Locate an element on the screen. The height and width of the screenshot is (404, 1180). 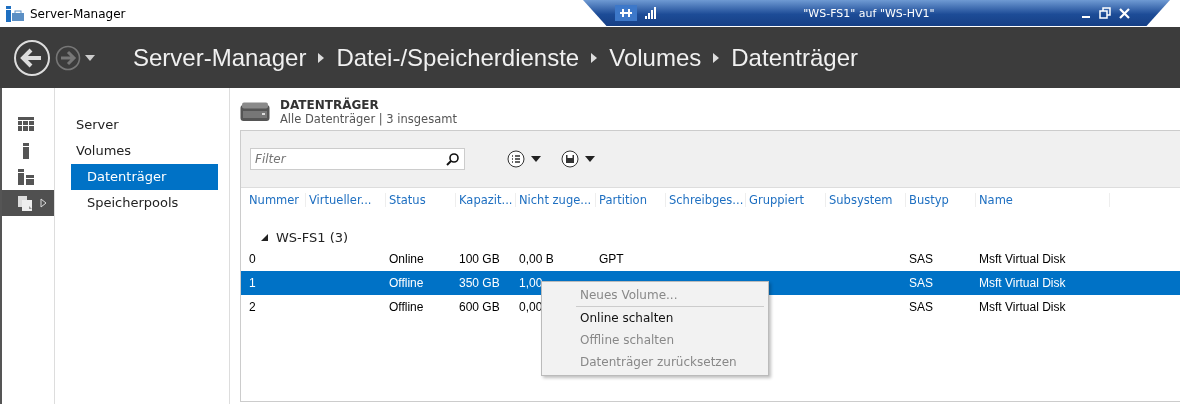
breadcrumb-link: Volumes is located at coordinates (655, 57).